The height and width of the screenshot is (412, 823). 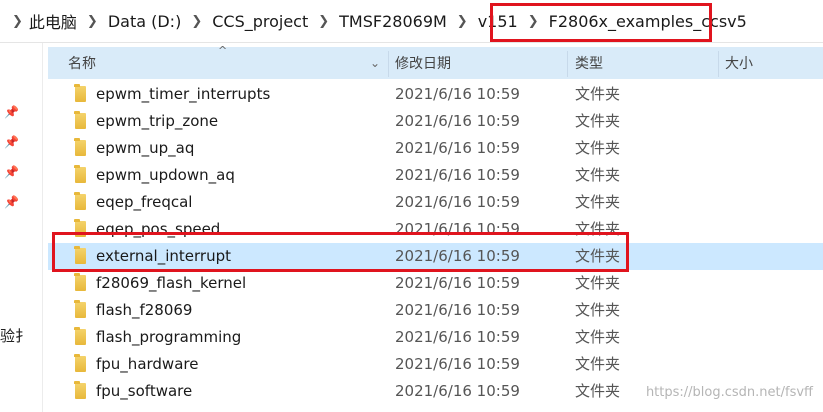 What do you see at coordinates (15, 335) in the screenshot?
I see `nav-item-label: 验扌` at bounding box center [15, 335].